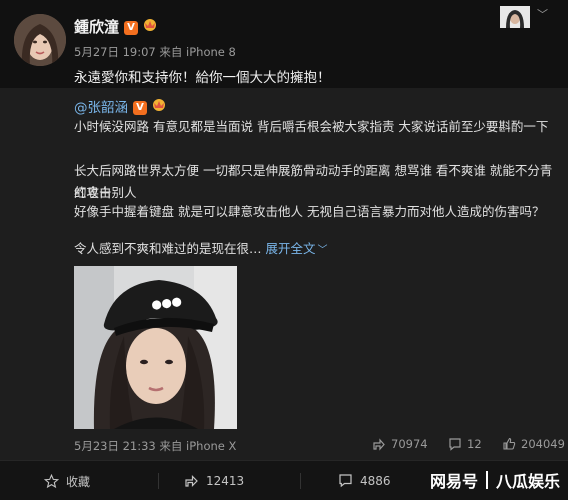  I want to click on like-count: 204049, so click(533, 444).